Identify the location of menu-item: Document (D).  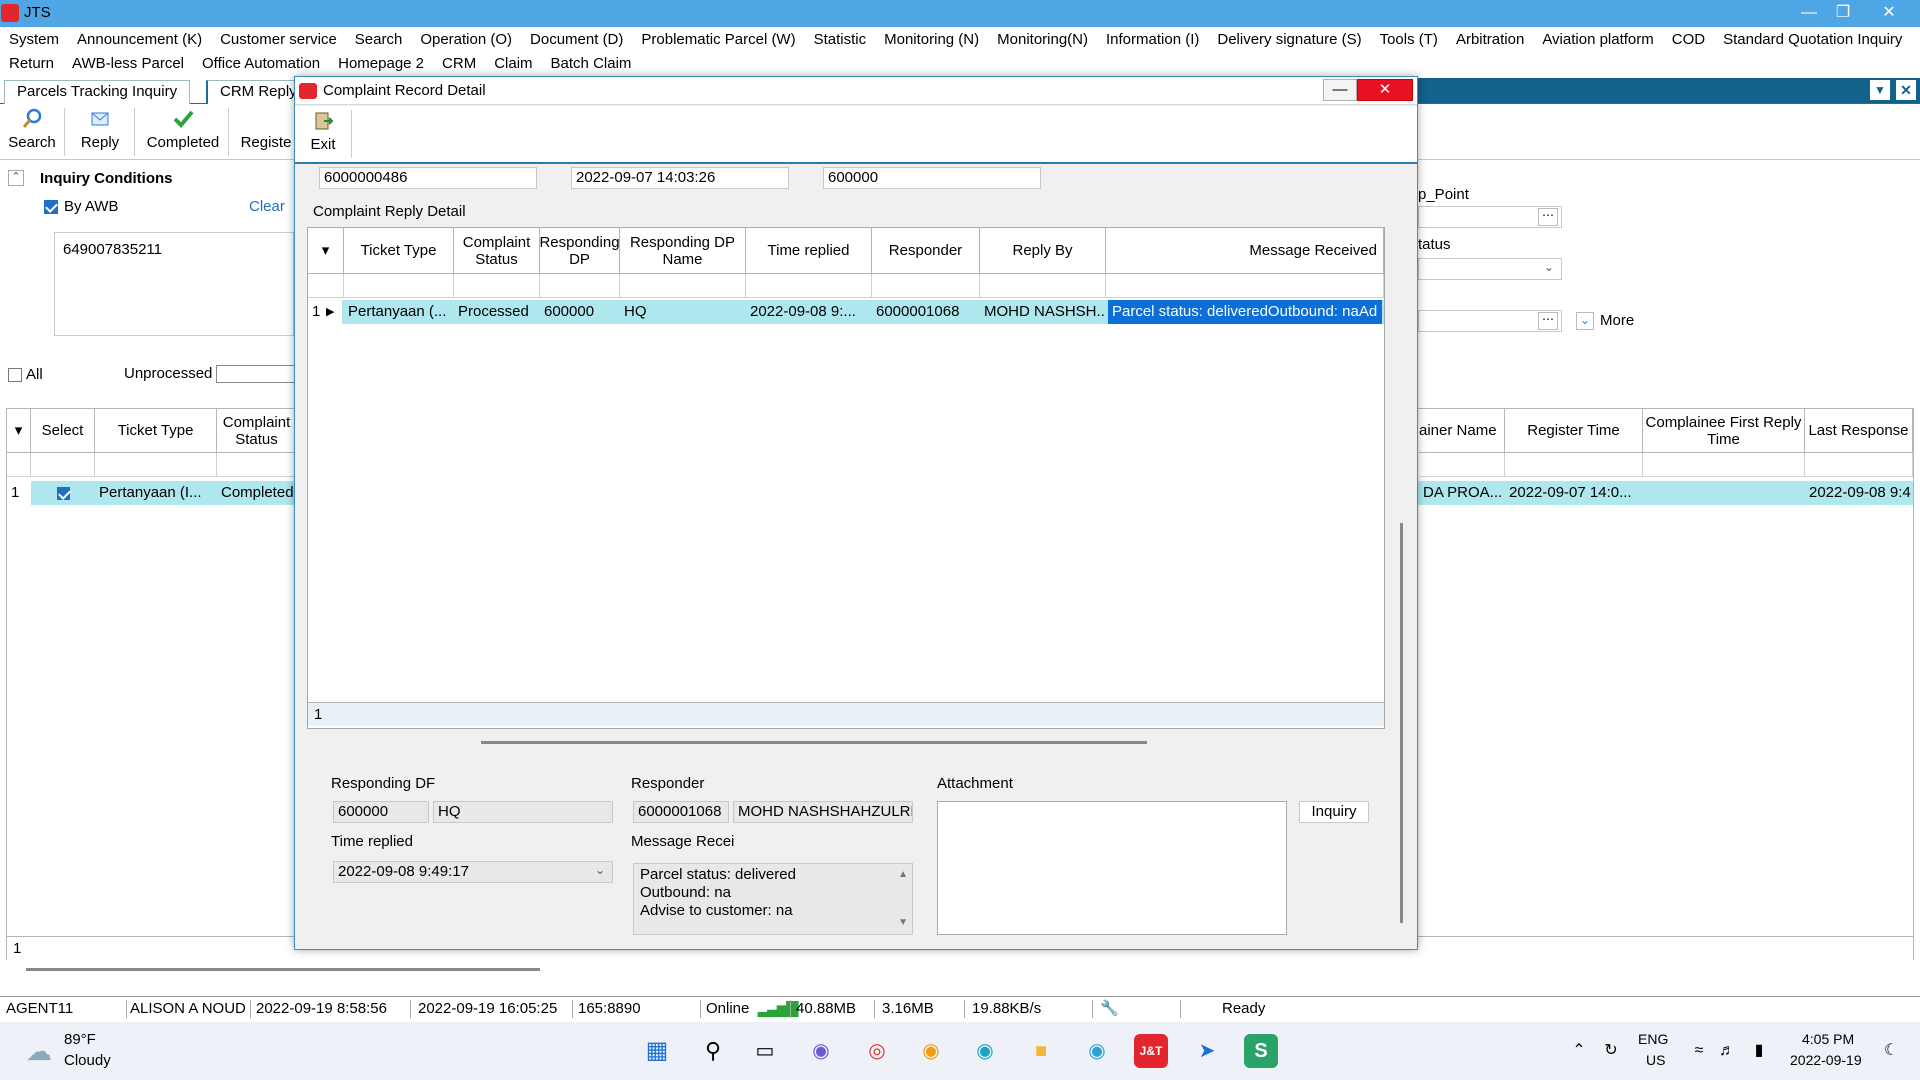
(576, 40).